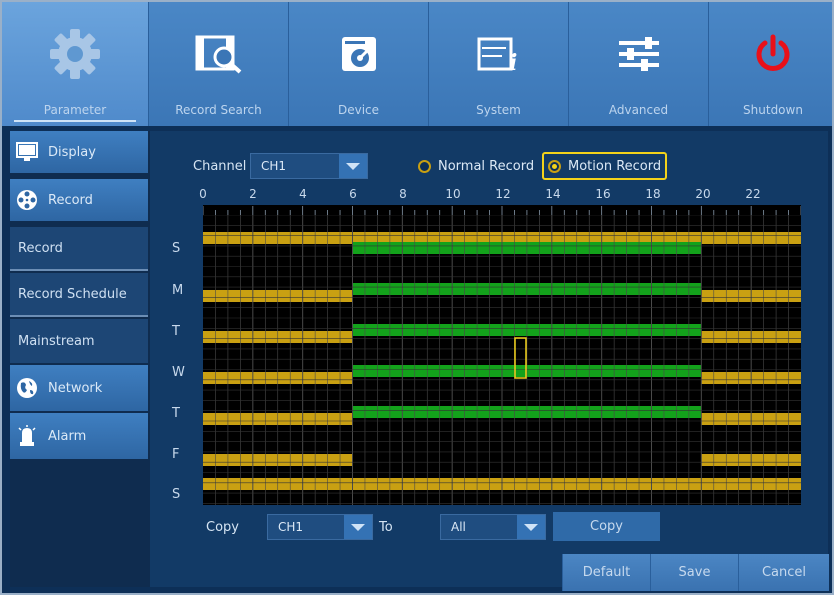 Image resolution: width=834 pixels, height=595 pixels. I want to click on sidebar-subitem-label: Record Schedule, so click(72, 294).